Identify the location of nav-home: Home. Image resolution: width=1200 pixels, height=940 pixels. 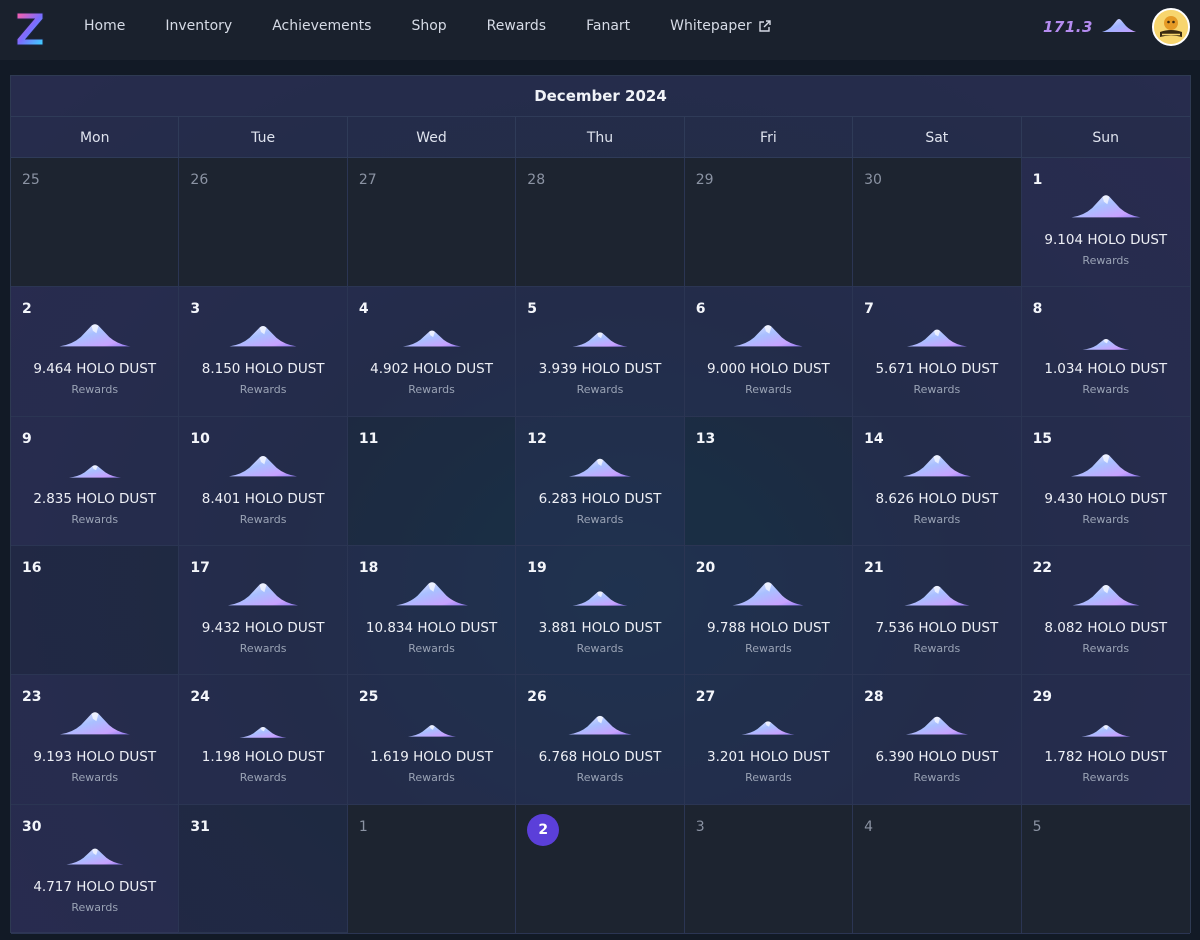
(104, 26).